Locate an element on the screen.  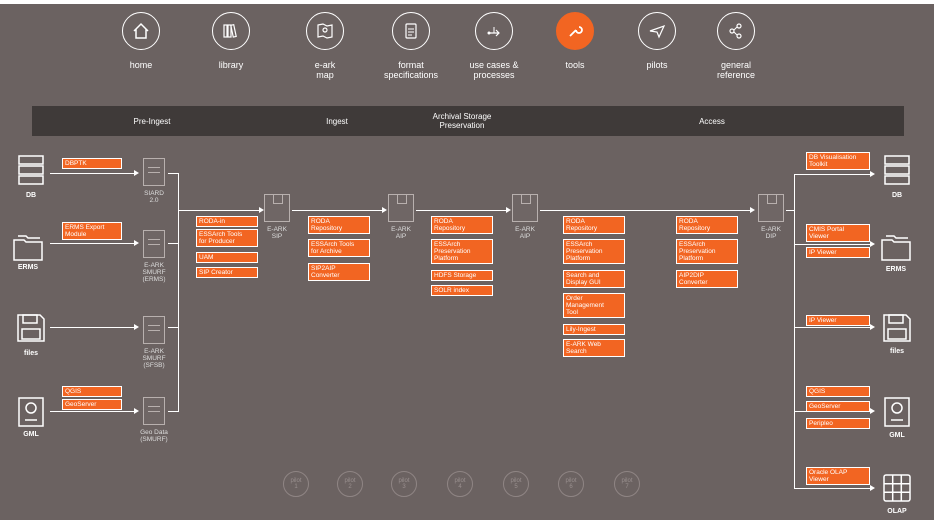
tool-sip-creator: SIP Creator is located at coordinates (227, 272).